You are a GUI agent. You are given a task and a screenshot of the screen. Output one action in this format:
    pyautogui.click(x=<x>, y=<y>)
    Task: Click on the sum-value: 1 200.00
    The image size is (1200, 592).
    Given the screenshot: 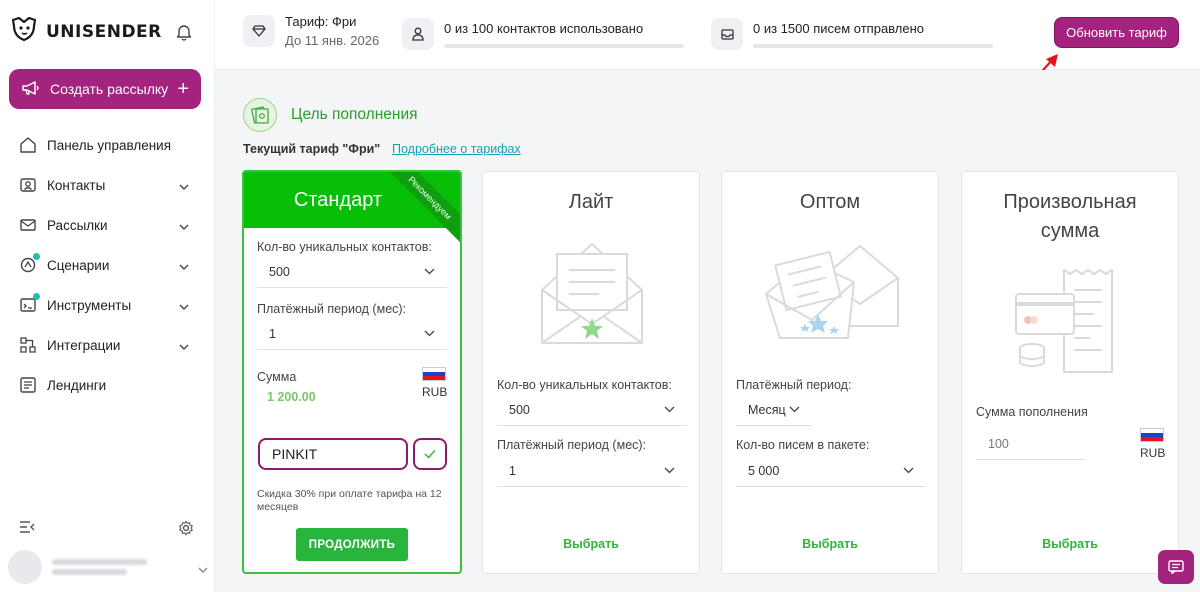 What is the action you would take?
    pyautogui.click(x=291, y=397)
    